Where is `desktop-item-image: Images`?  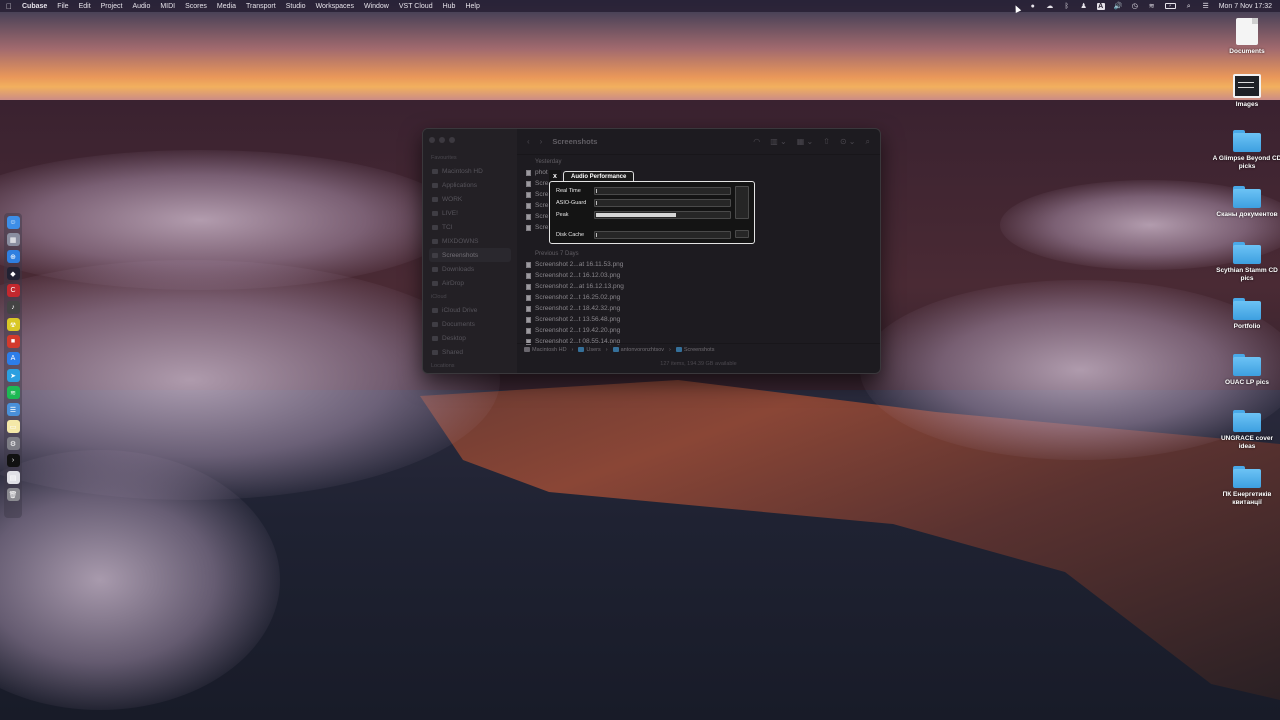 desktop-item-image: Images is located at coordinates (1246, 91).